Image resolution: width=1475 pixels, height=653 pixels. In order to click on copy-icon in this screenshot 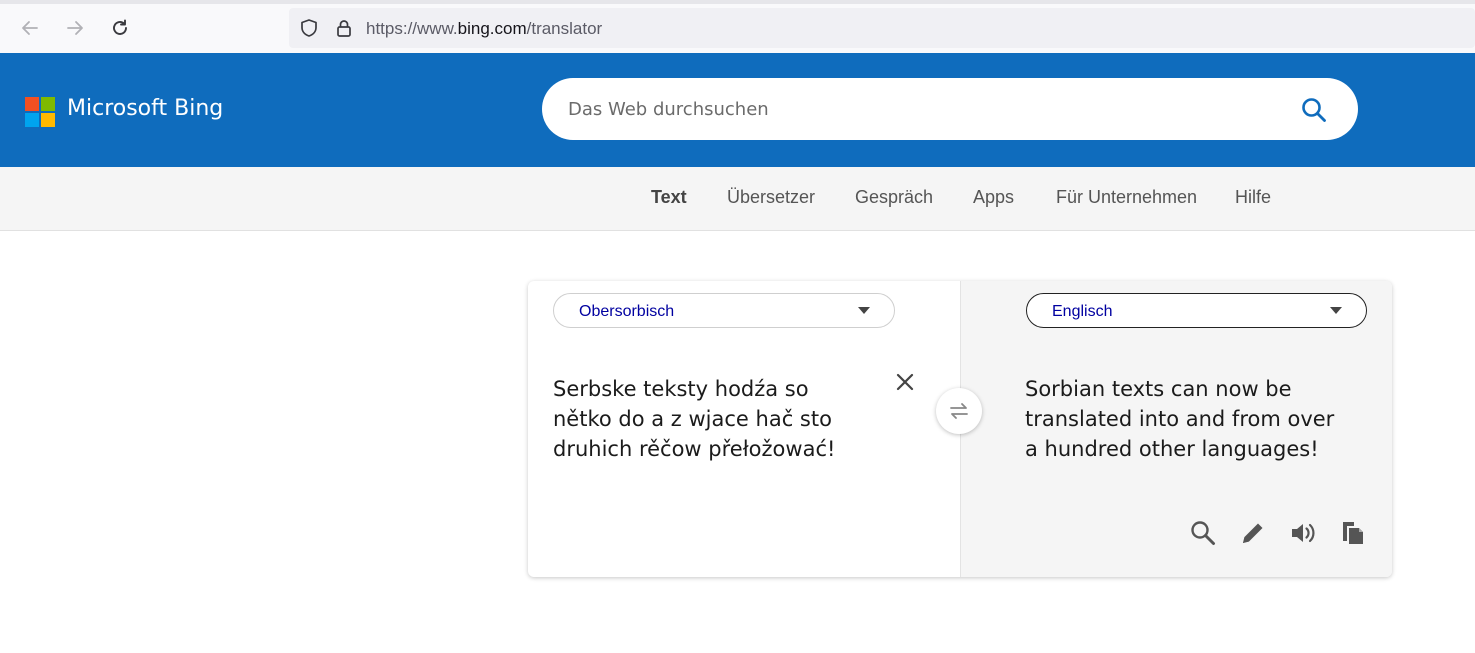, I will do `click(1353, 533)`.